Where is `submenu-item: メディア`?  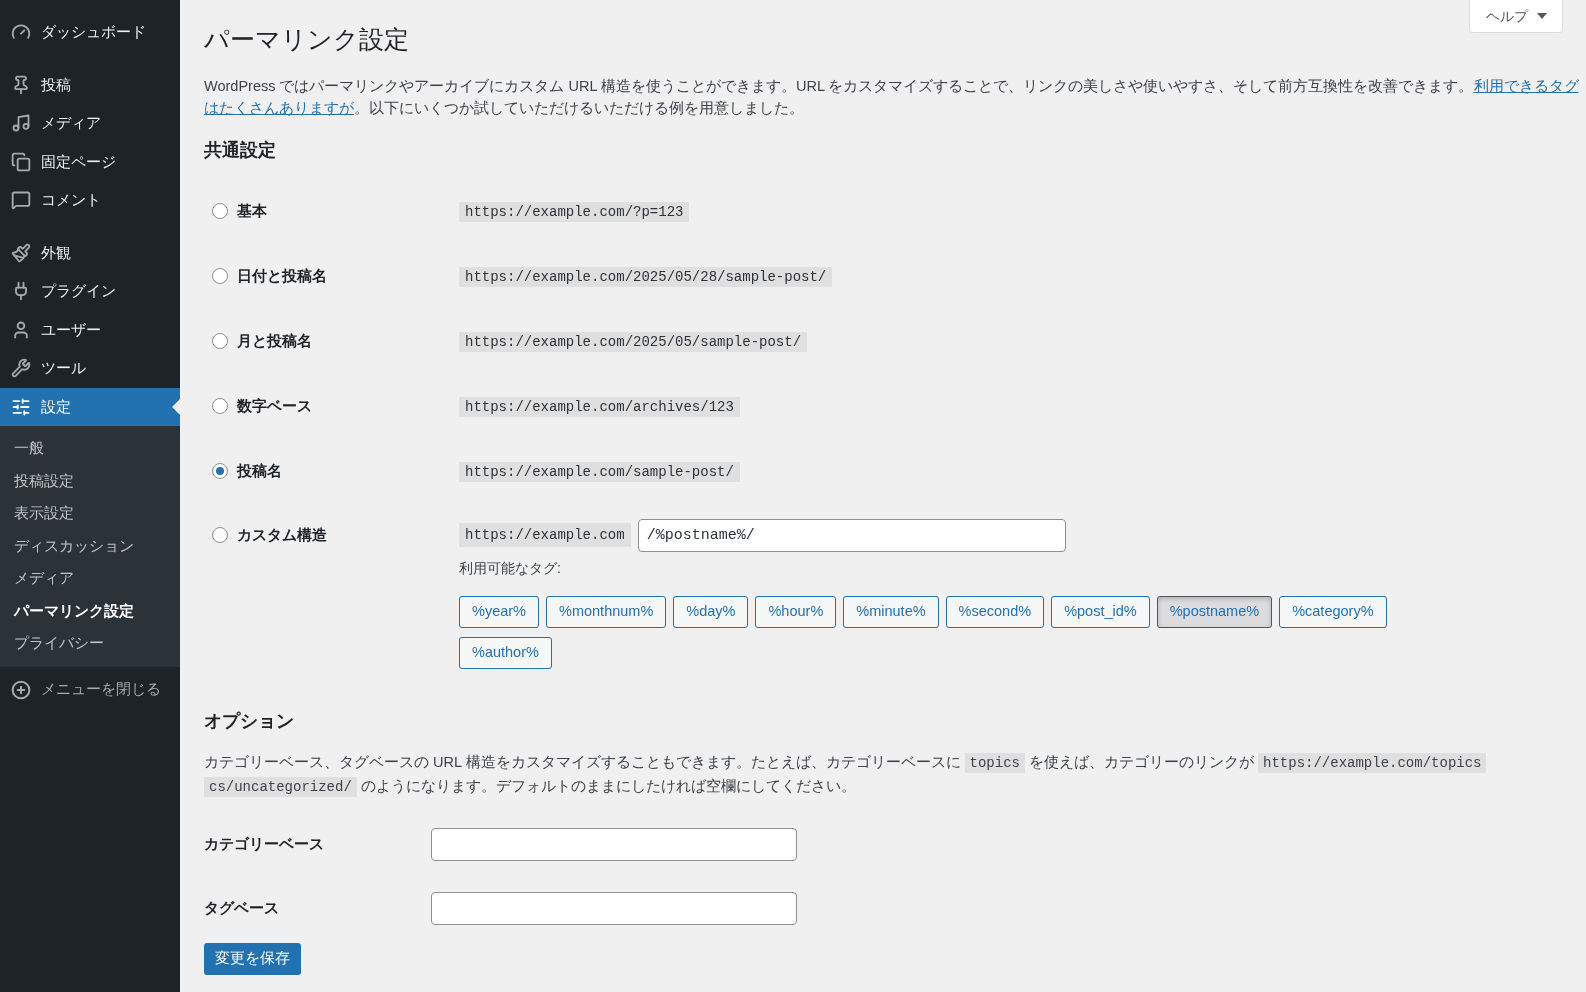
submenu-item: メディア is located at coordinates (90, 579).